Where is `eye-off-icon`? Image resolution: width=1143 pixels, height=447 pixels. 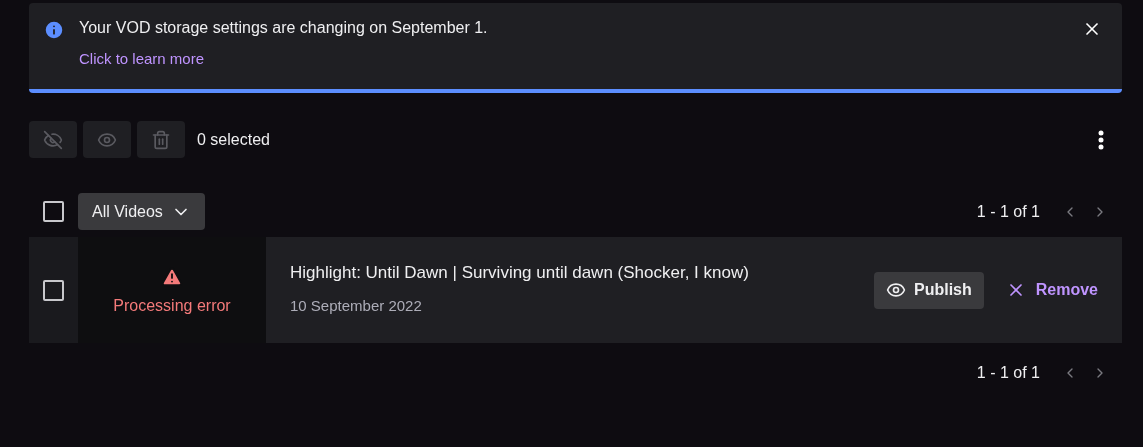
eye-off-icon is located at coordinates (53, 139).